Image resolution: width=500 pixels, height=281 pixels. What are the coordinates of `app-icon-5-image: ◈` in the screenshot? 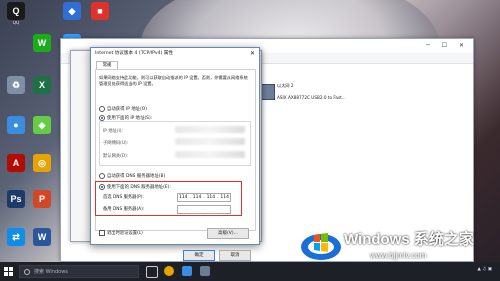 It's located at (42, 125).